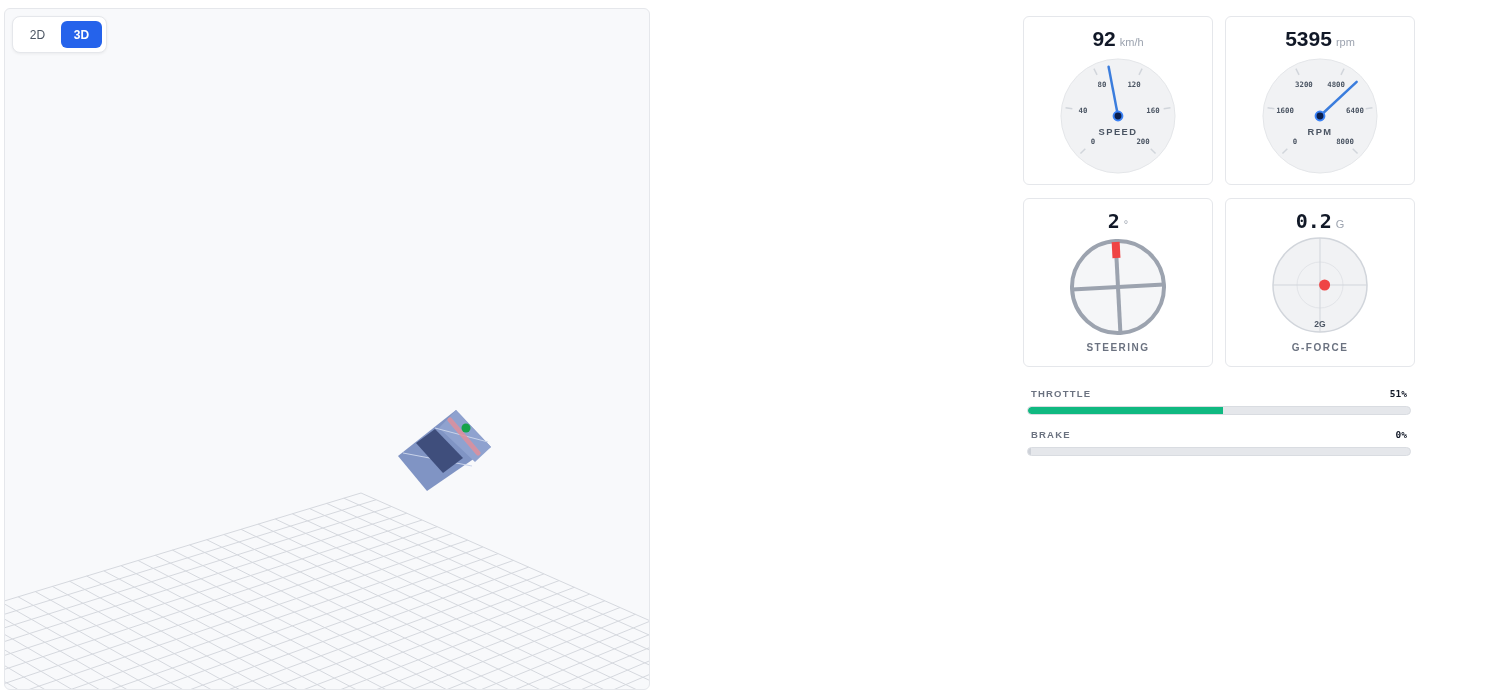 This screenshot has height=697, width=1509. I want to click on view-mode-button: 3D, so click(81, 34).